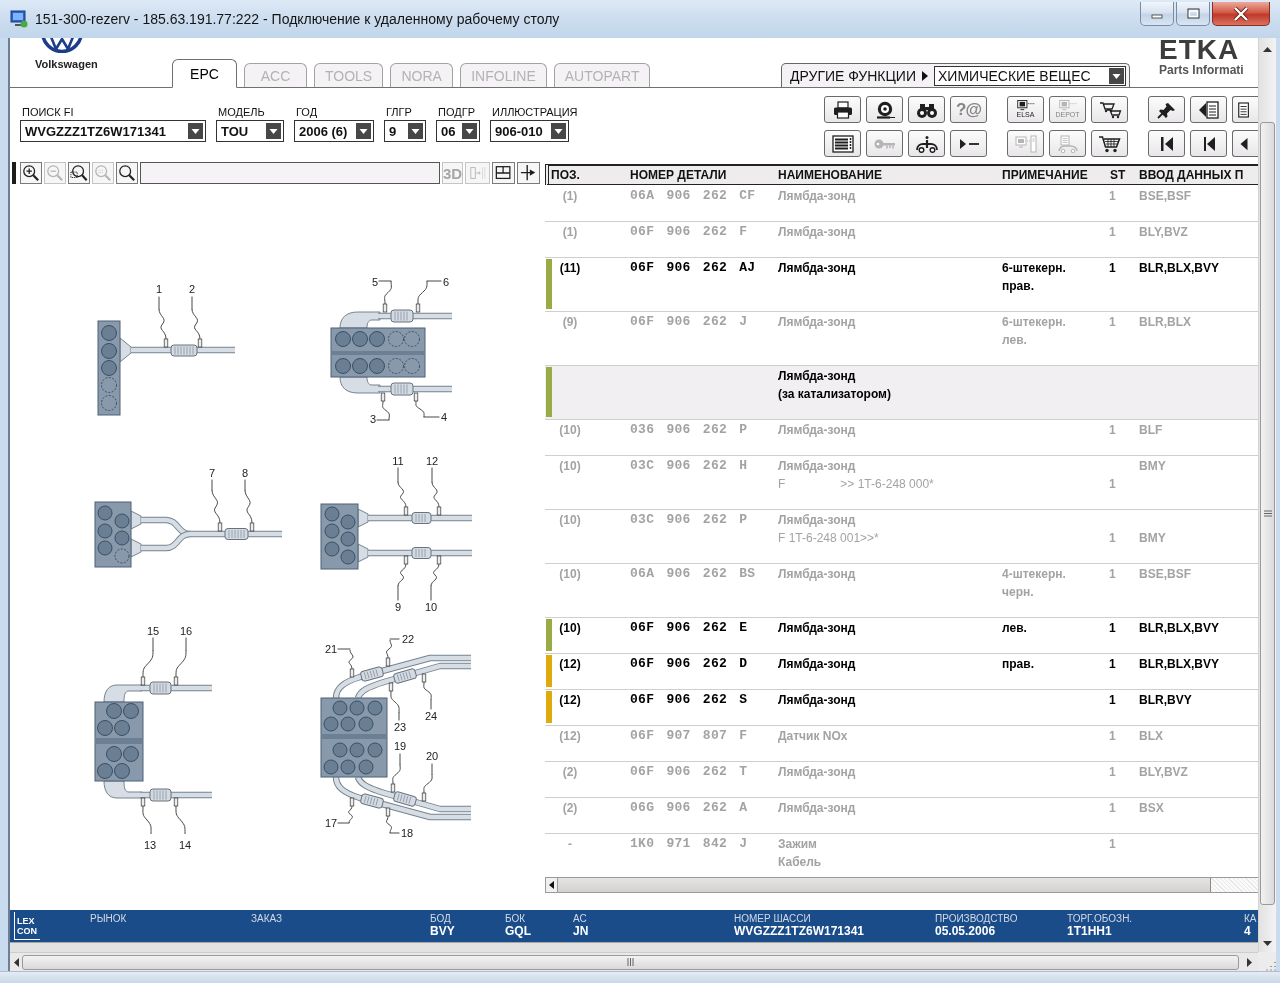 This screenshot has height=983, width=1280. What do you see at coordinates (901, 636) in the screenshot?
I see `table-row: (10) 06F 906 262 E Лямбда-зонд лев. 1 BLR,BLX,BVY` at bounding box center [901, 636].